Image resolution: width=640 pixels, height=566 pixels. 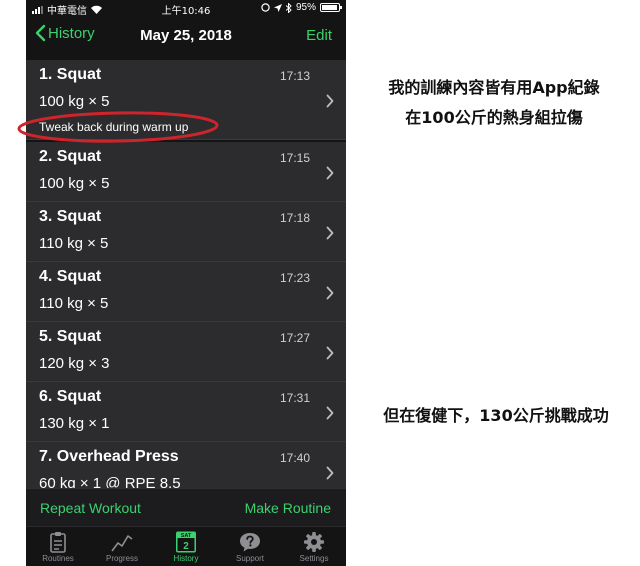 I want to click on tab-settings: Settings, so click(x=314, y=548).